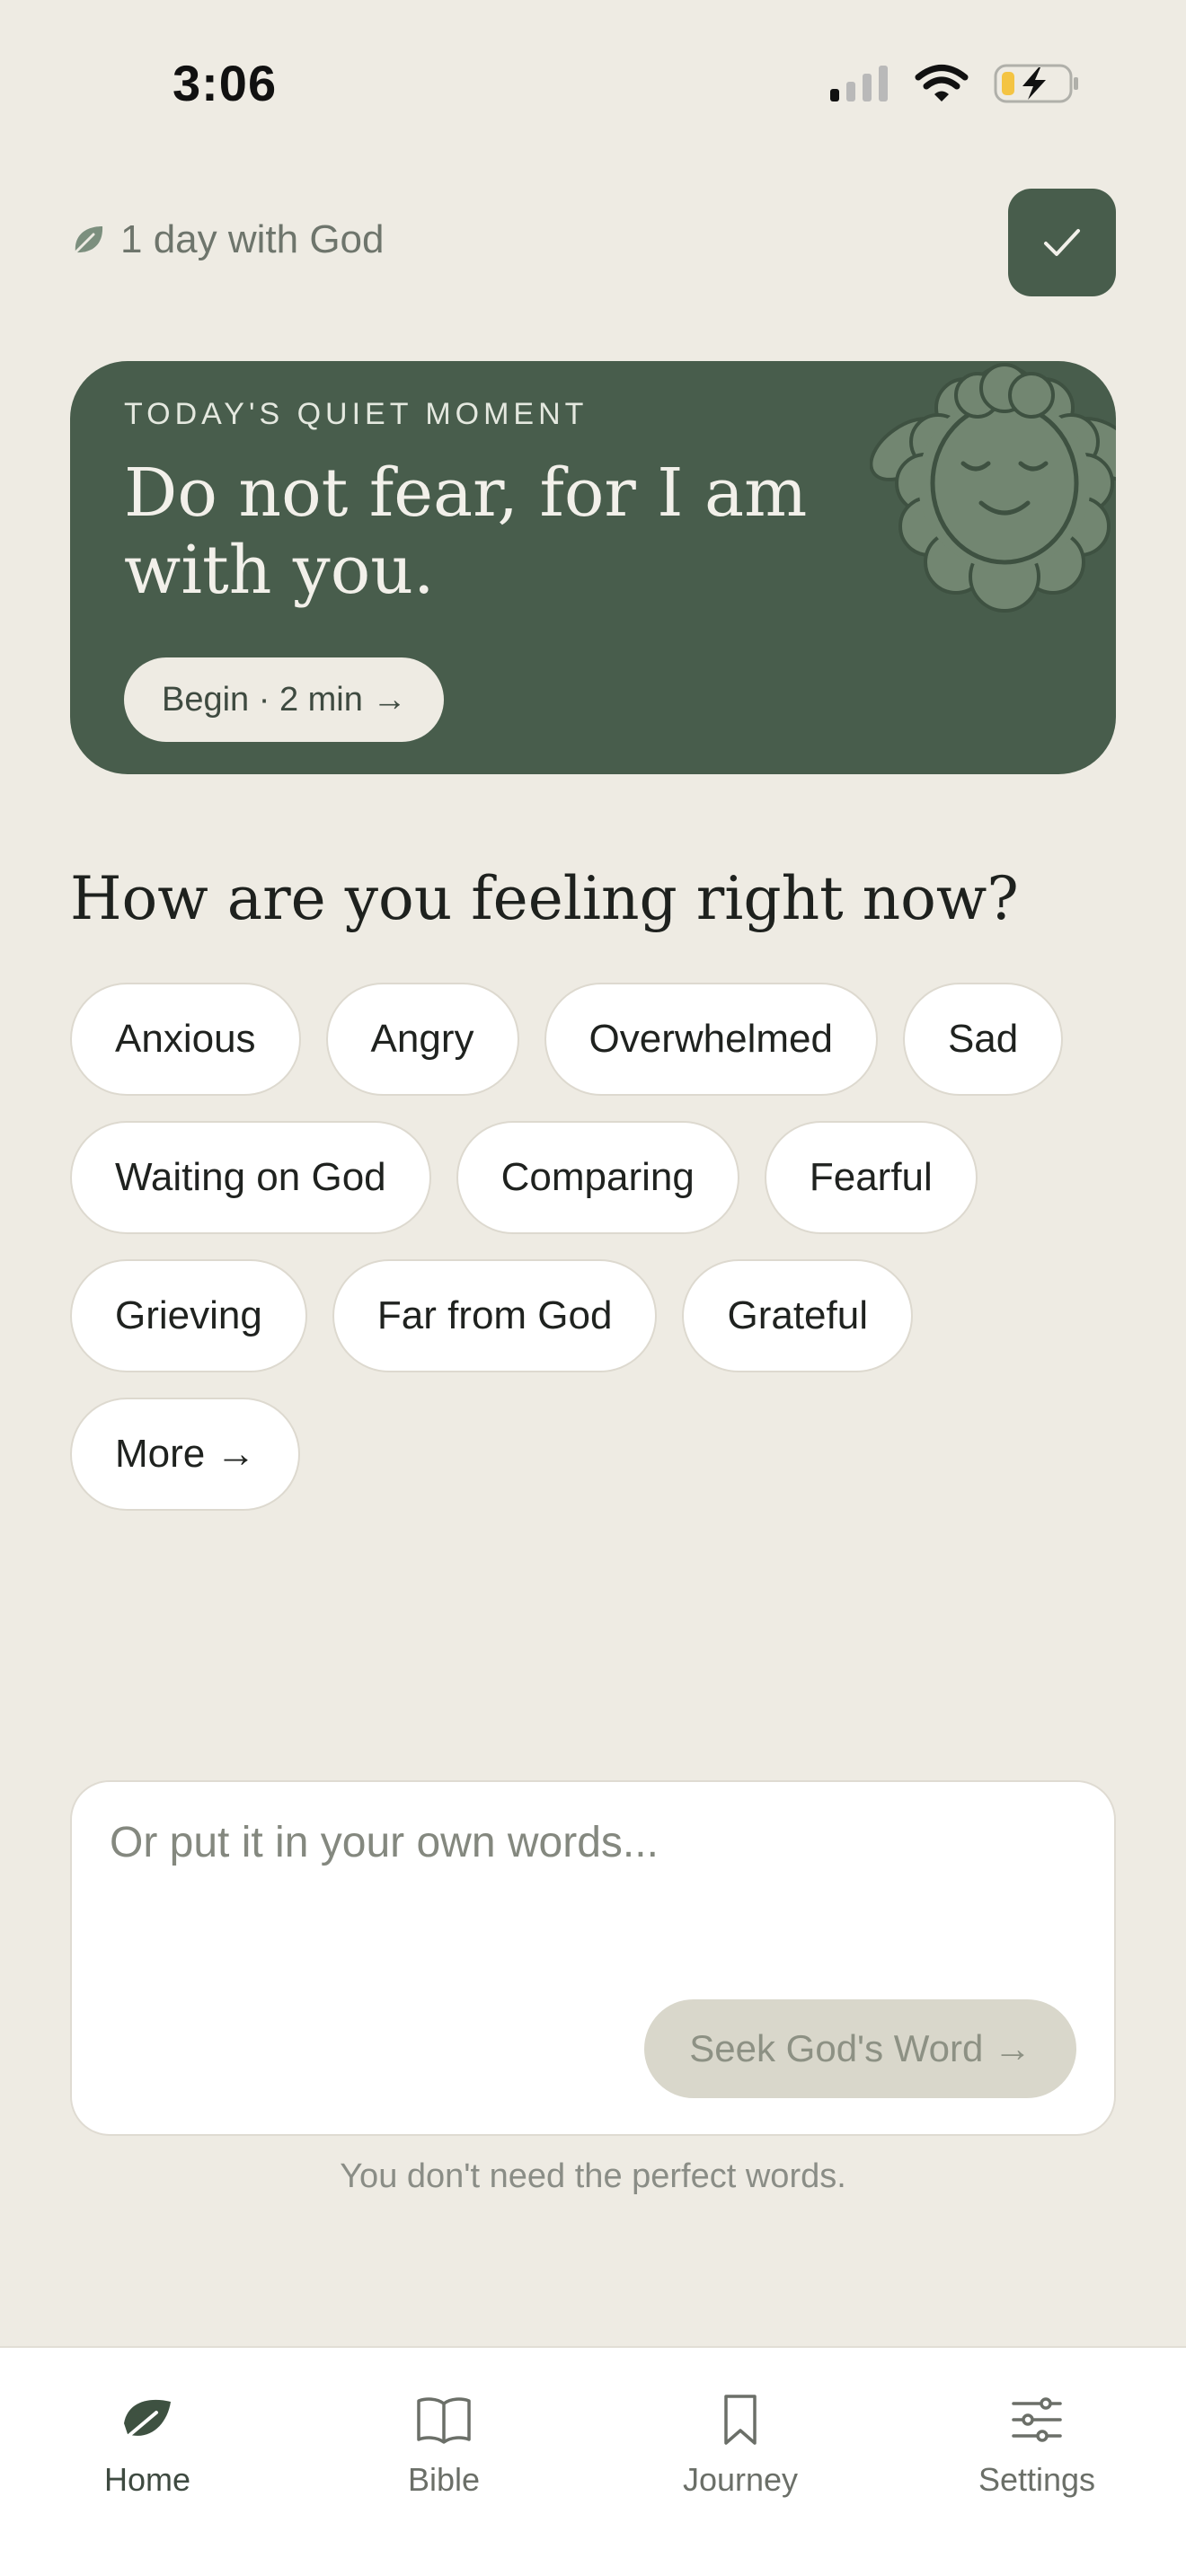 The image size is (1186, 2576). Describe the element at coordinates (1037, 2419) in the screenshot. I see `sliders-icon` at that location.